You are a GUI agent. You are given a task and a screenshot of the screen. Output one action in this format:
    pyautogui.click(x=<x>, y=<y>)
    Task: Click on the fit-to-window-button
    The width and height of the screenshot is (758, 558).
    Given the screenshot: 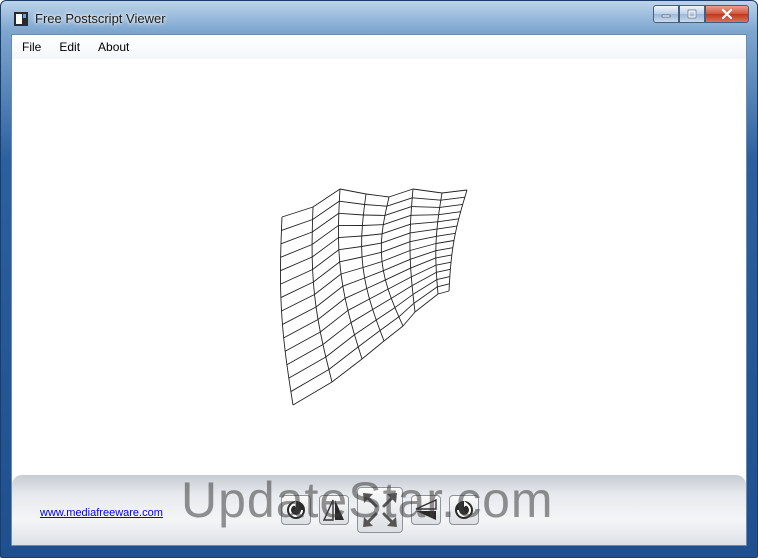 What is the action you would take?
    pyautogui.click(x=380, y=510)
    